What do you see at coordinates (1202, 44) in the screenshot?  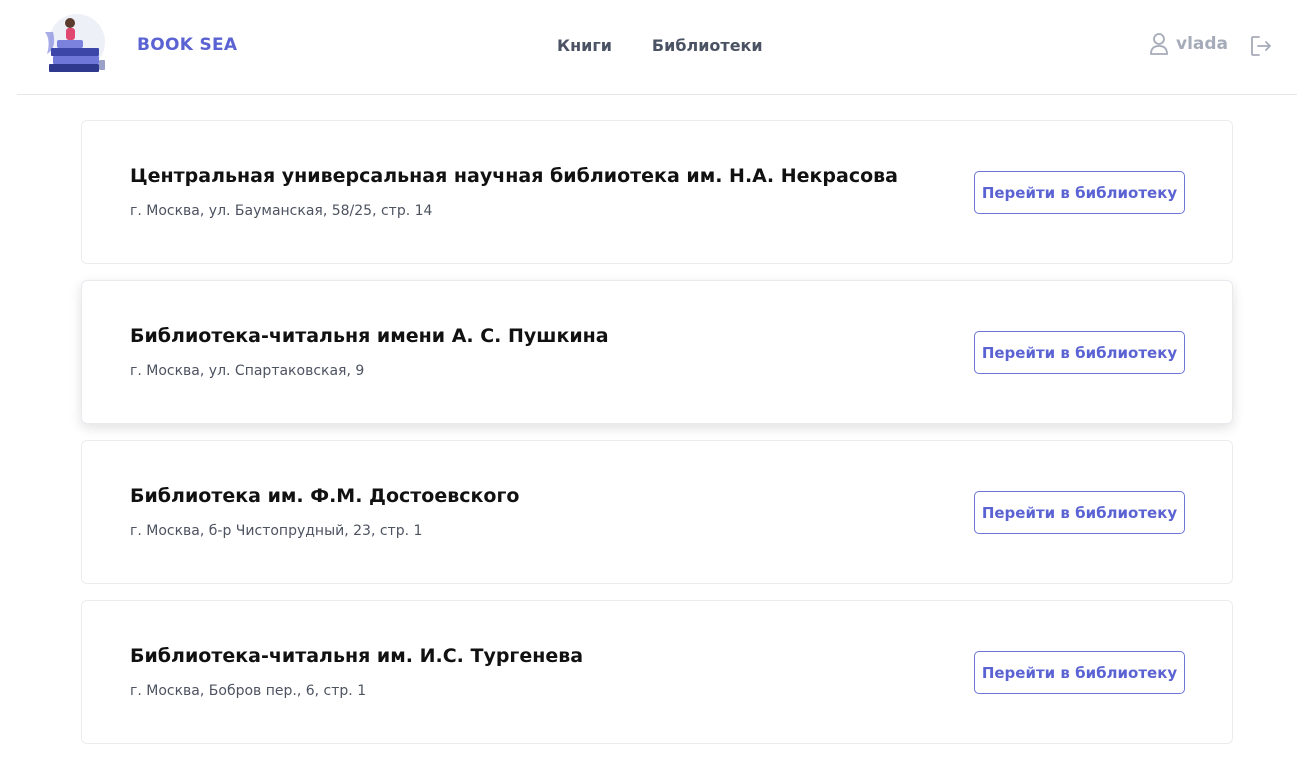 I see `user-name: vlada` at bounding box center [1202, 44].